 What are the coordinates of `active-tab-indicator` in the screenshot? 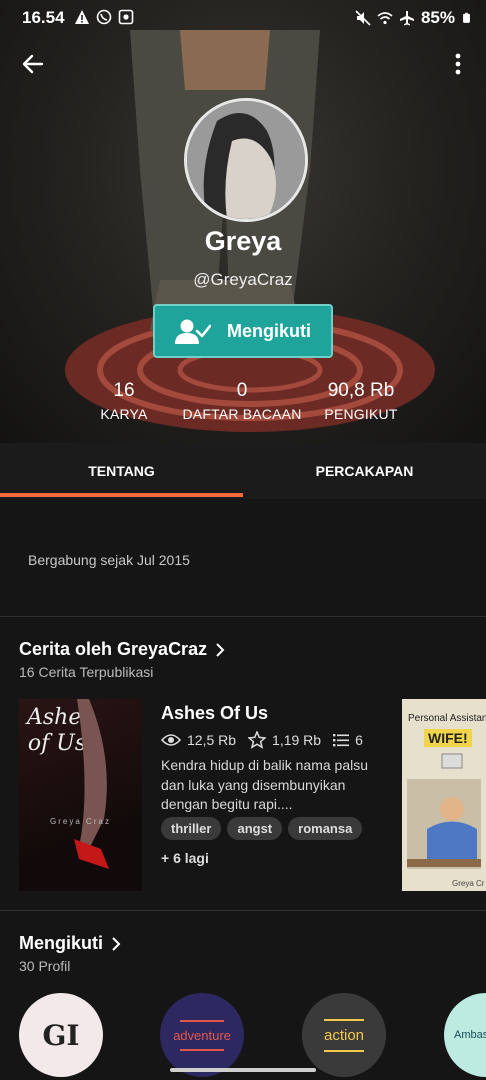 It's located at (121, 495).